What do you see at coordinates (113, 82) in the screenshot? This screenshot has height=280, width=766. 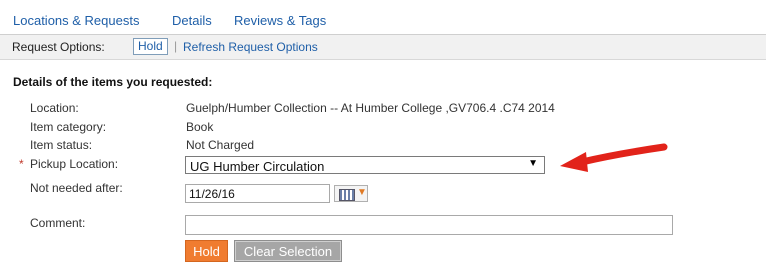 I see `details-heading: Details of the items you requested:` at bounding box center [113, 82].